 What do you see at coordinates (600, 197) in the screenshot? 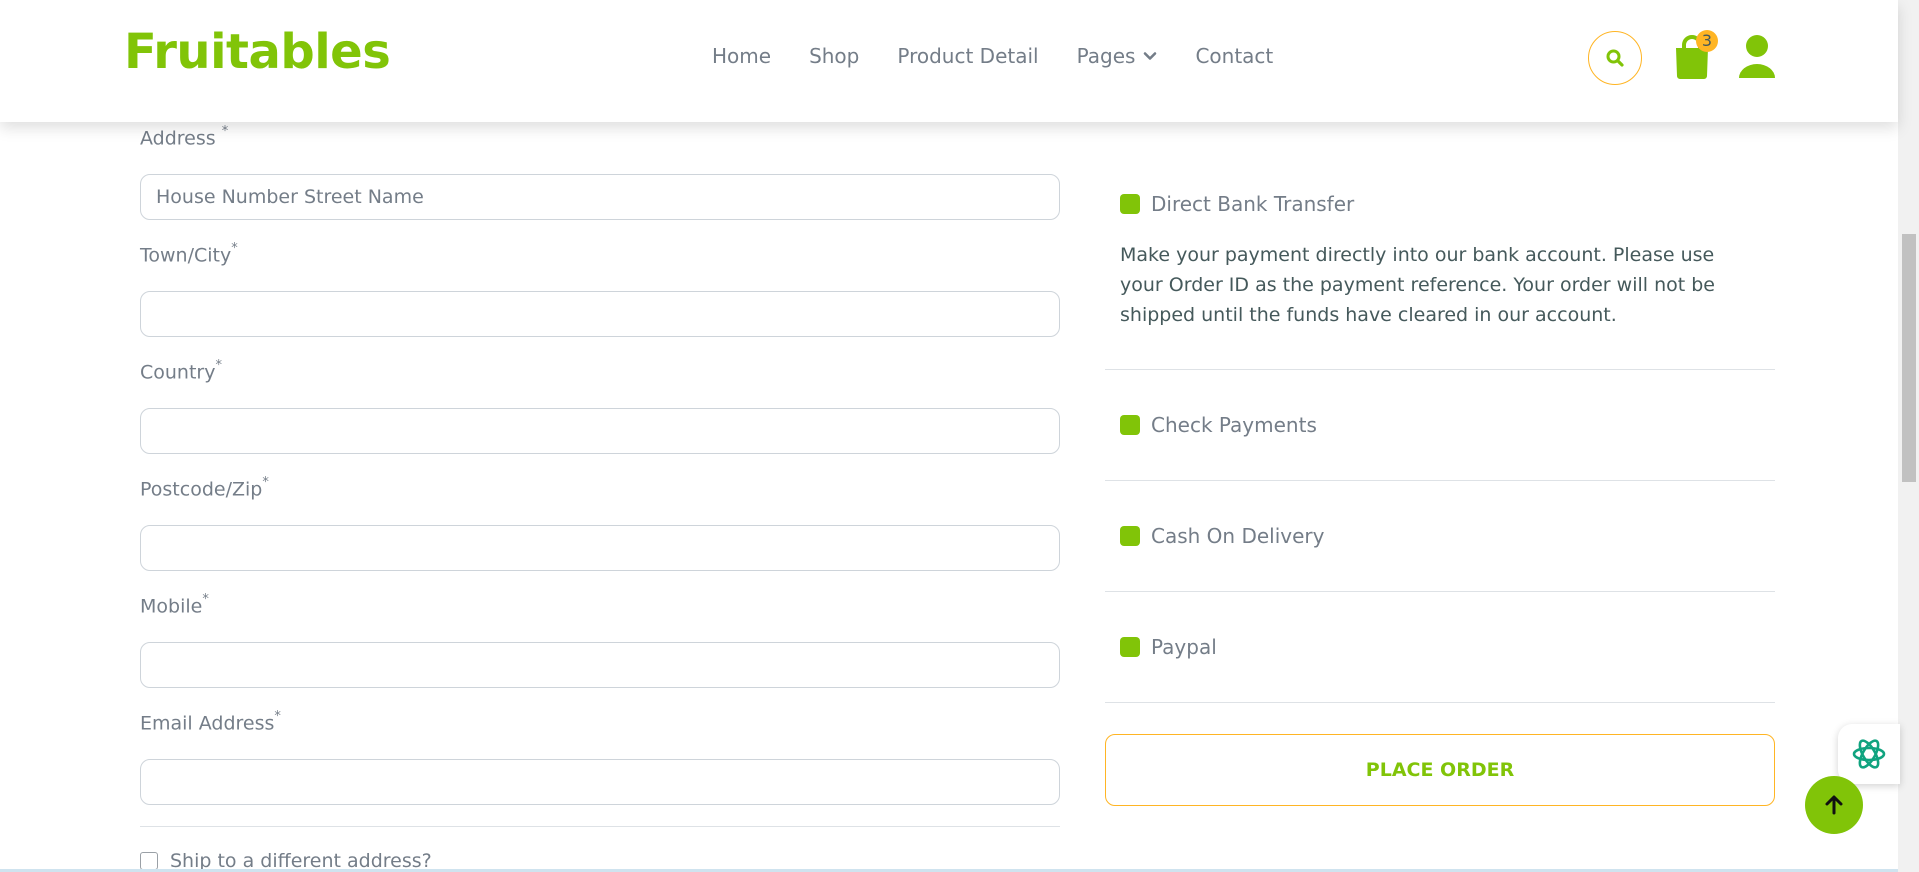
I see `address-input` at bounding box center [600, 197].